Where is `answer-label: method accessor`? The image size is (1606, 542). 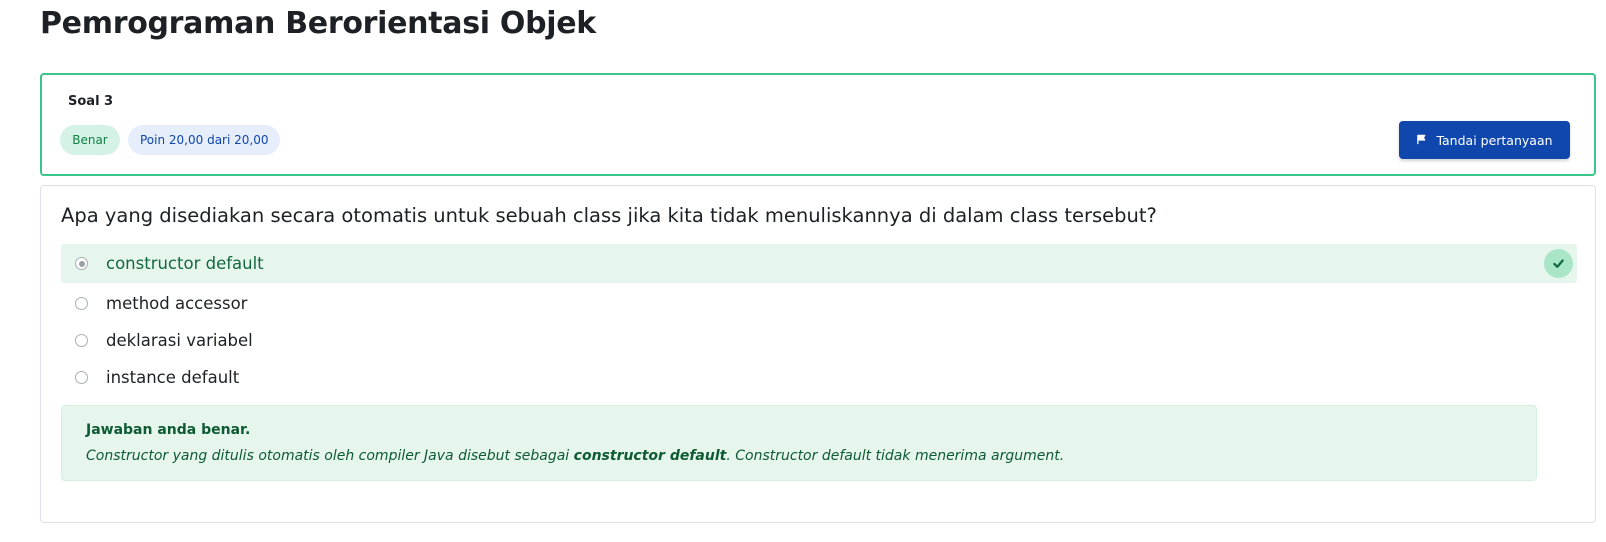 answer-label: method accessor is located at coordinates (177, 303).